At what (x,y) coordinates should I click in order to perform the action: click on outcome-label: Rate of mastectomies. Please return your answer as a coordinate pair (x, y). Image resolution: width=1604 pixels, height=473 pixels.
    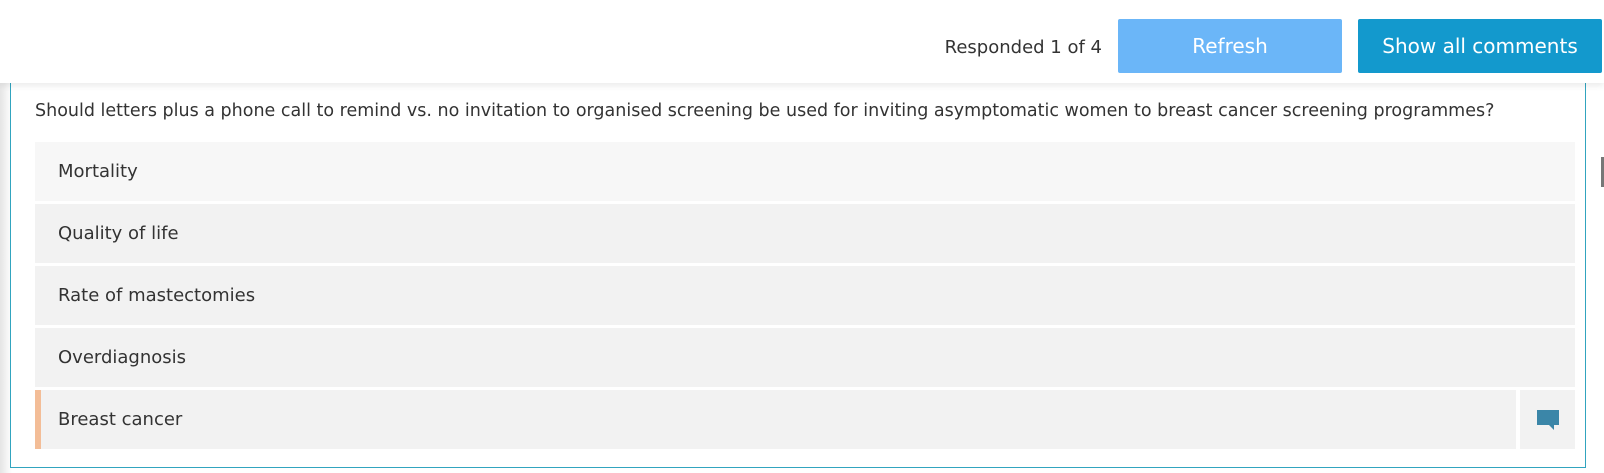
    Looking at the image, I should click on (157, 295).